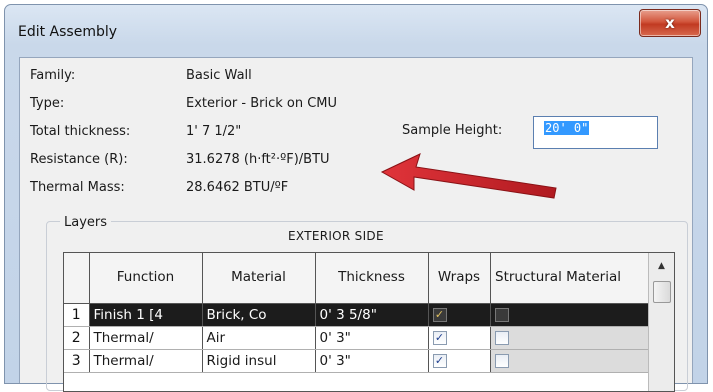 Image resolution: width=713 pixels, height=392 pixels. I want to click on thickness-cell: 0' 3 5/8", so click(372, 315).